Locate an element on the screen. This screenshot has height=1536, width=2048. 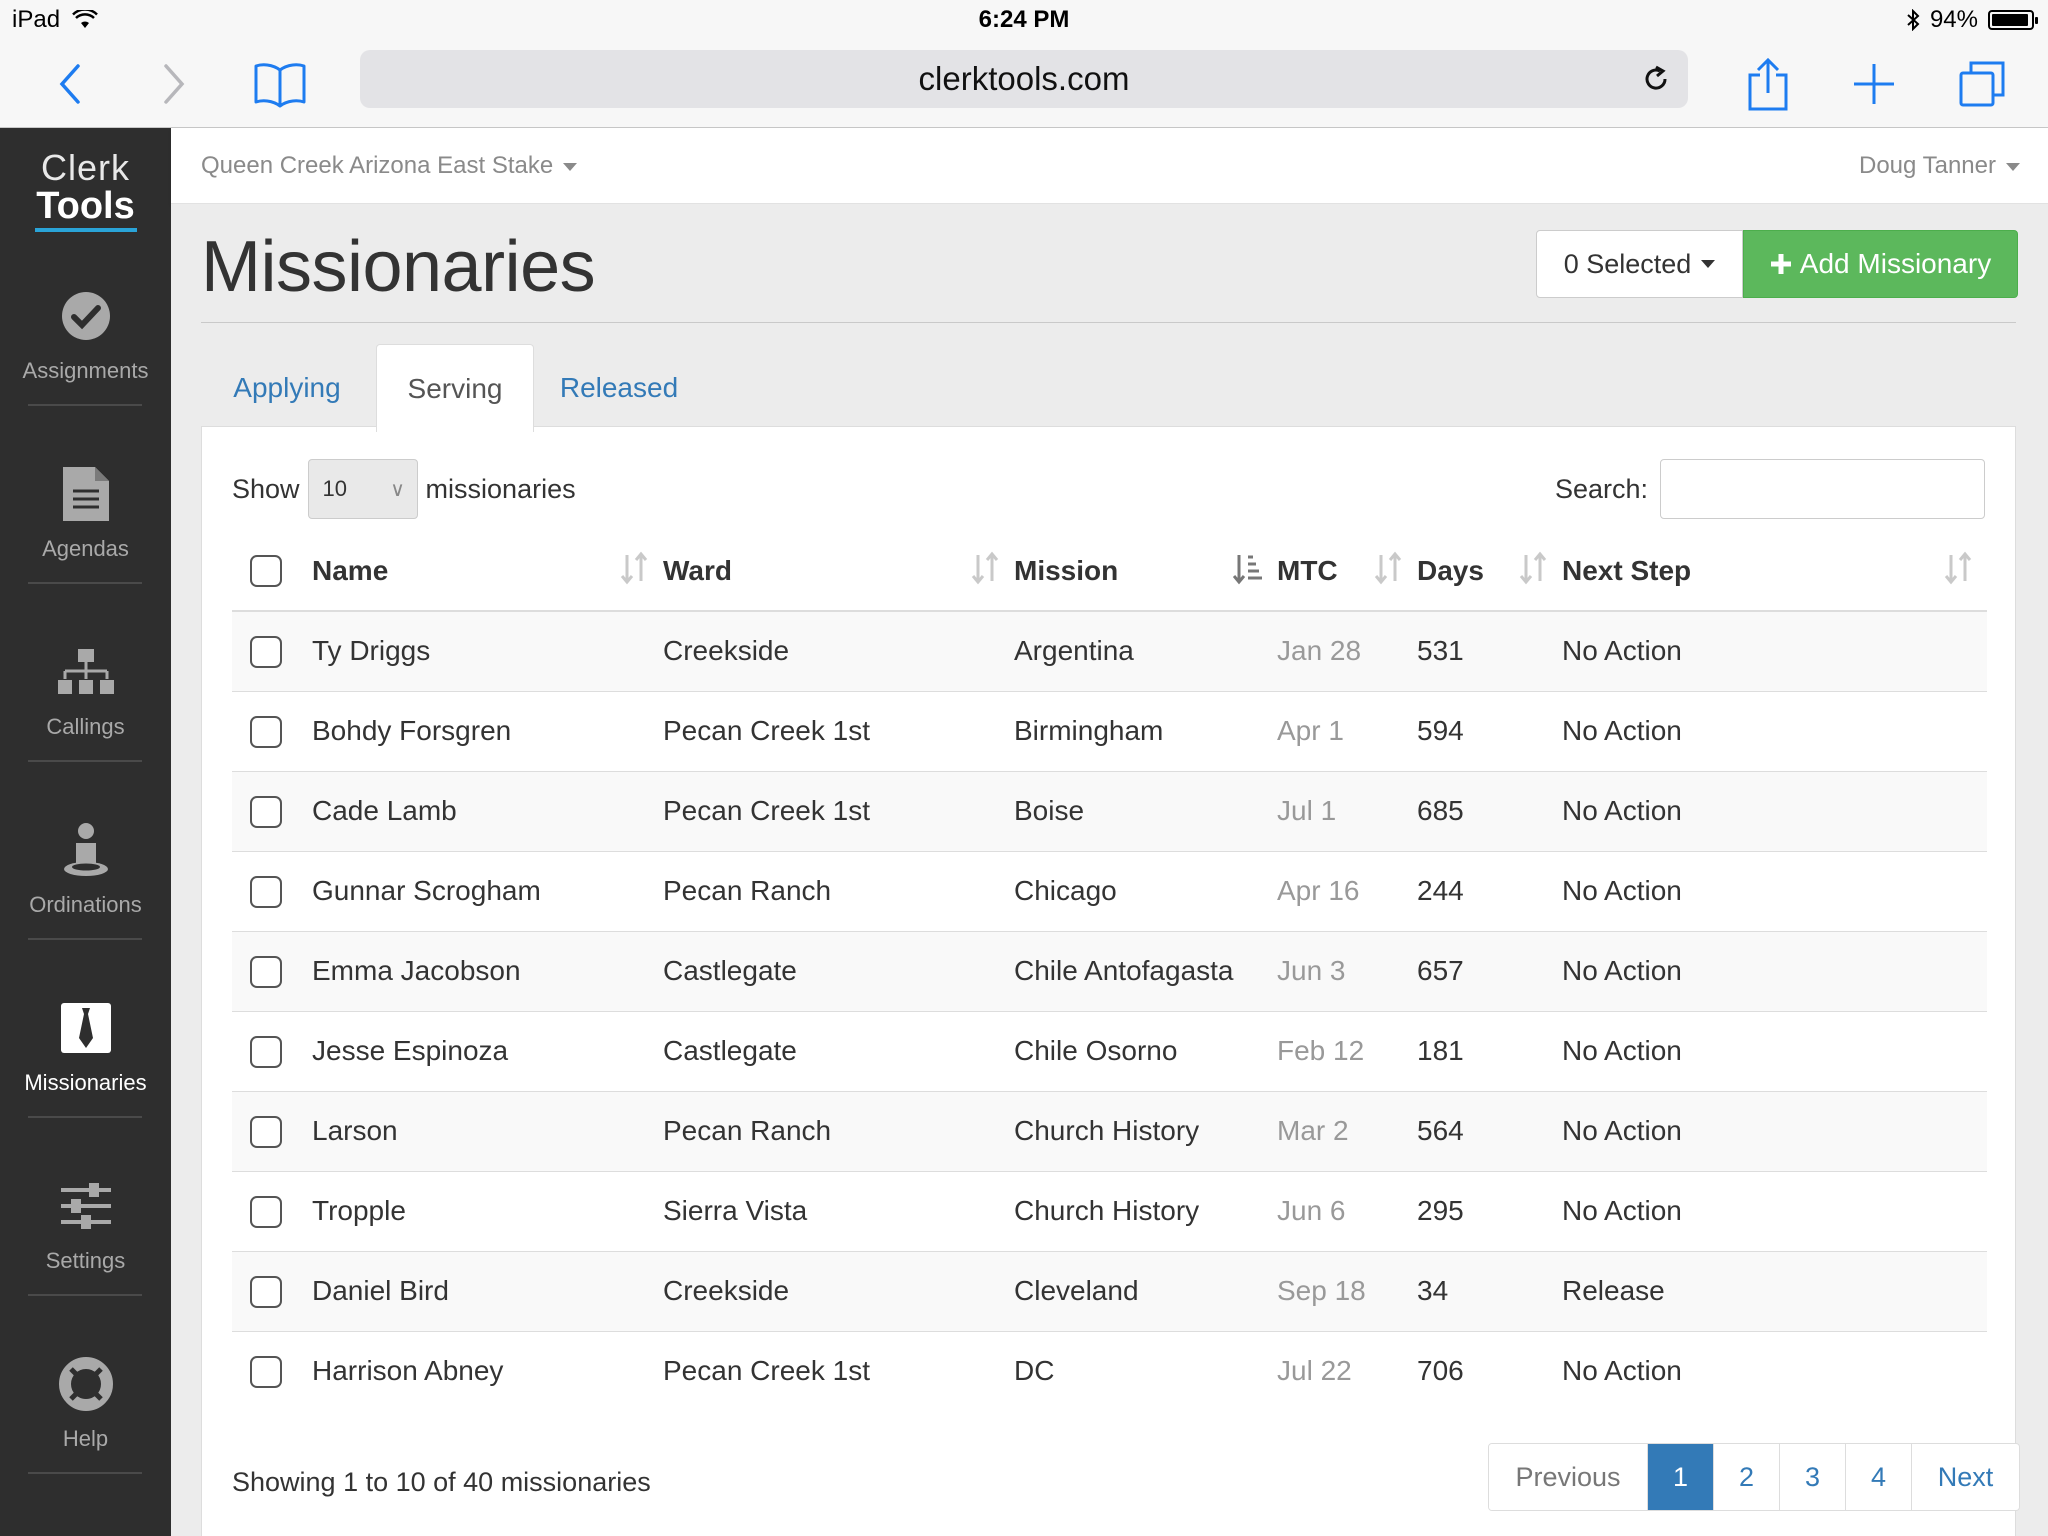
page-length-select: 10 ∨ is located at coordinates (362, 489).